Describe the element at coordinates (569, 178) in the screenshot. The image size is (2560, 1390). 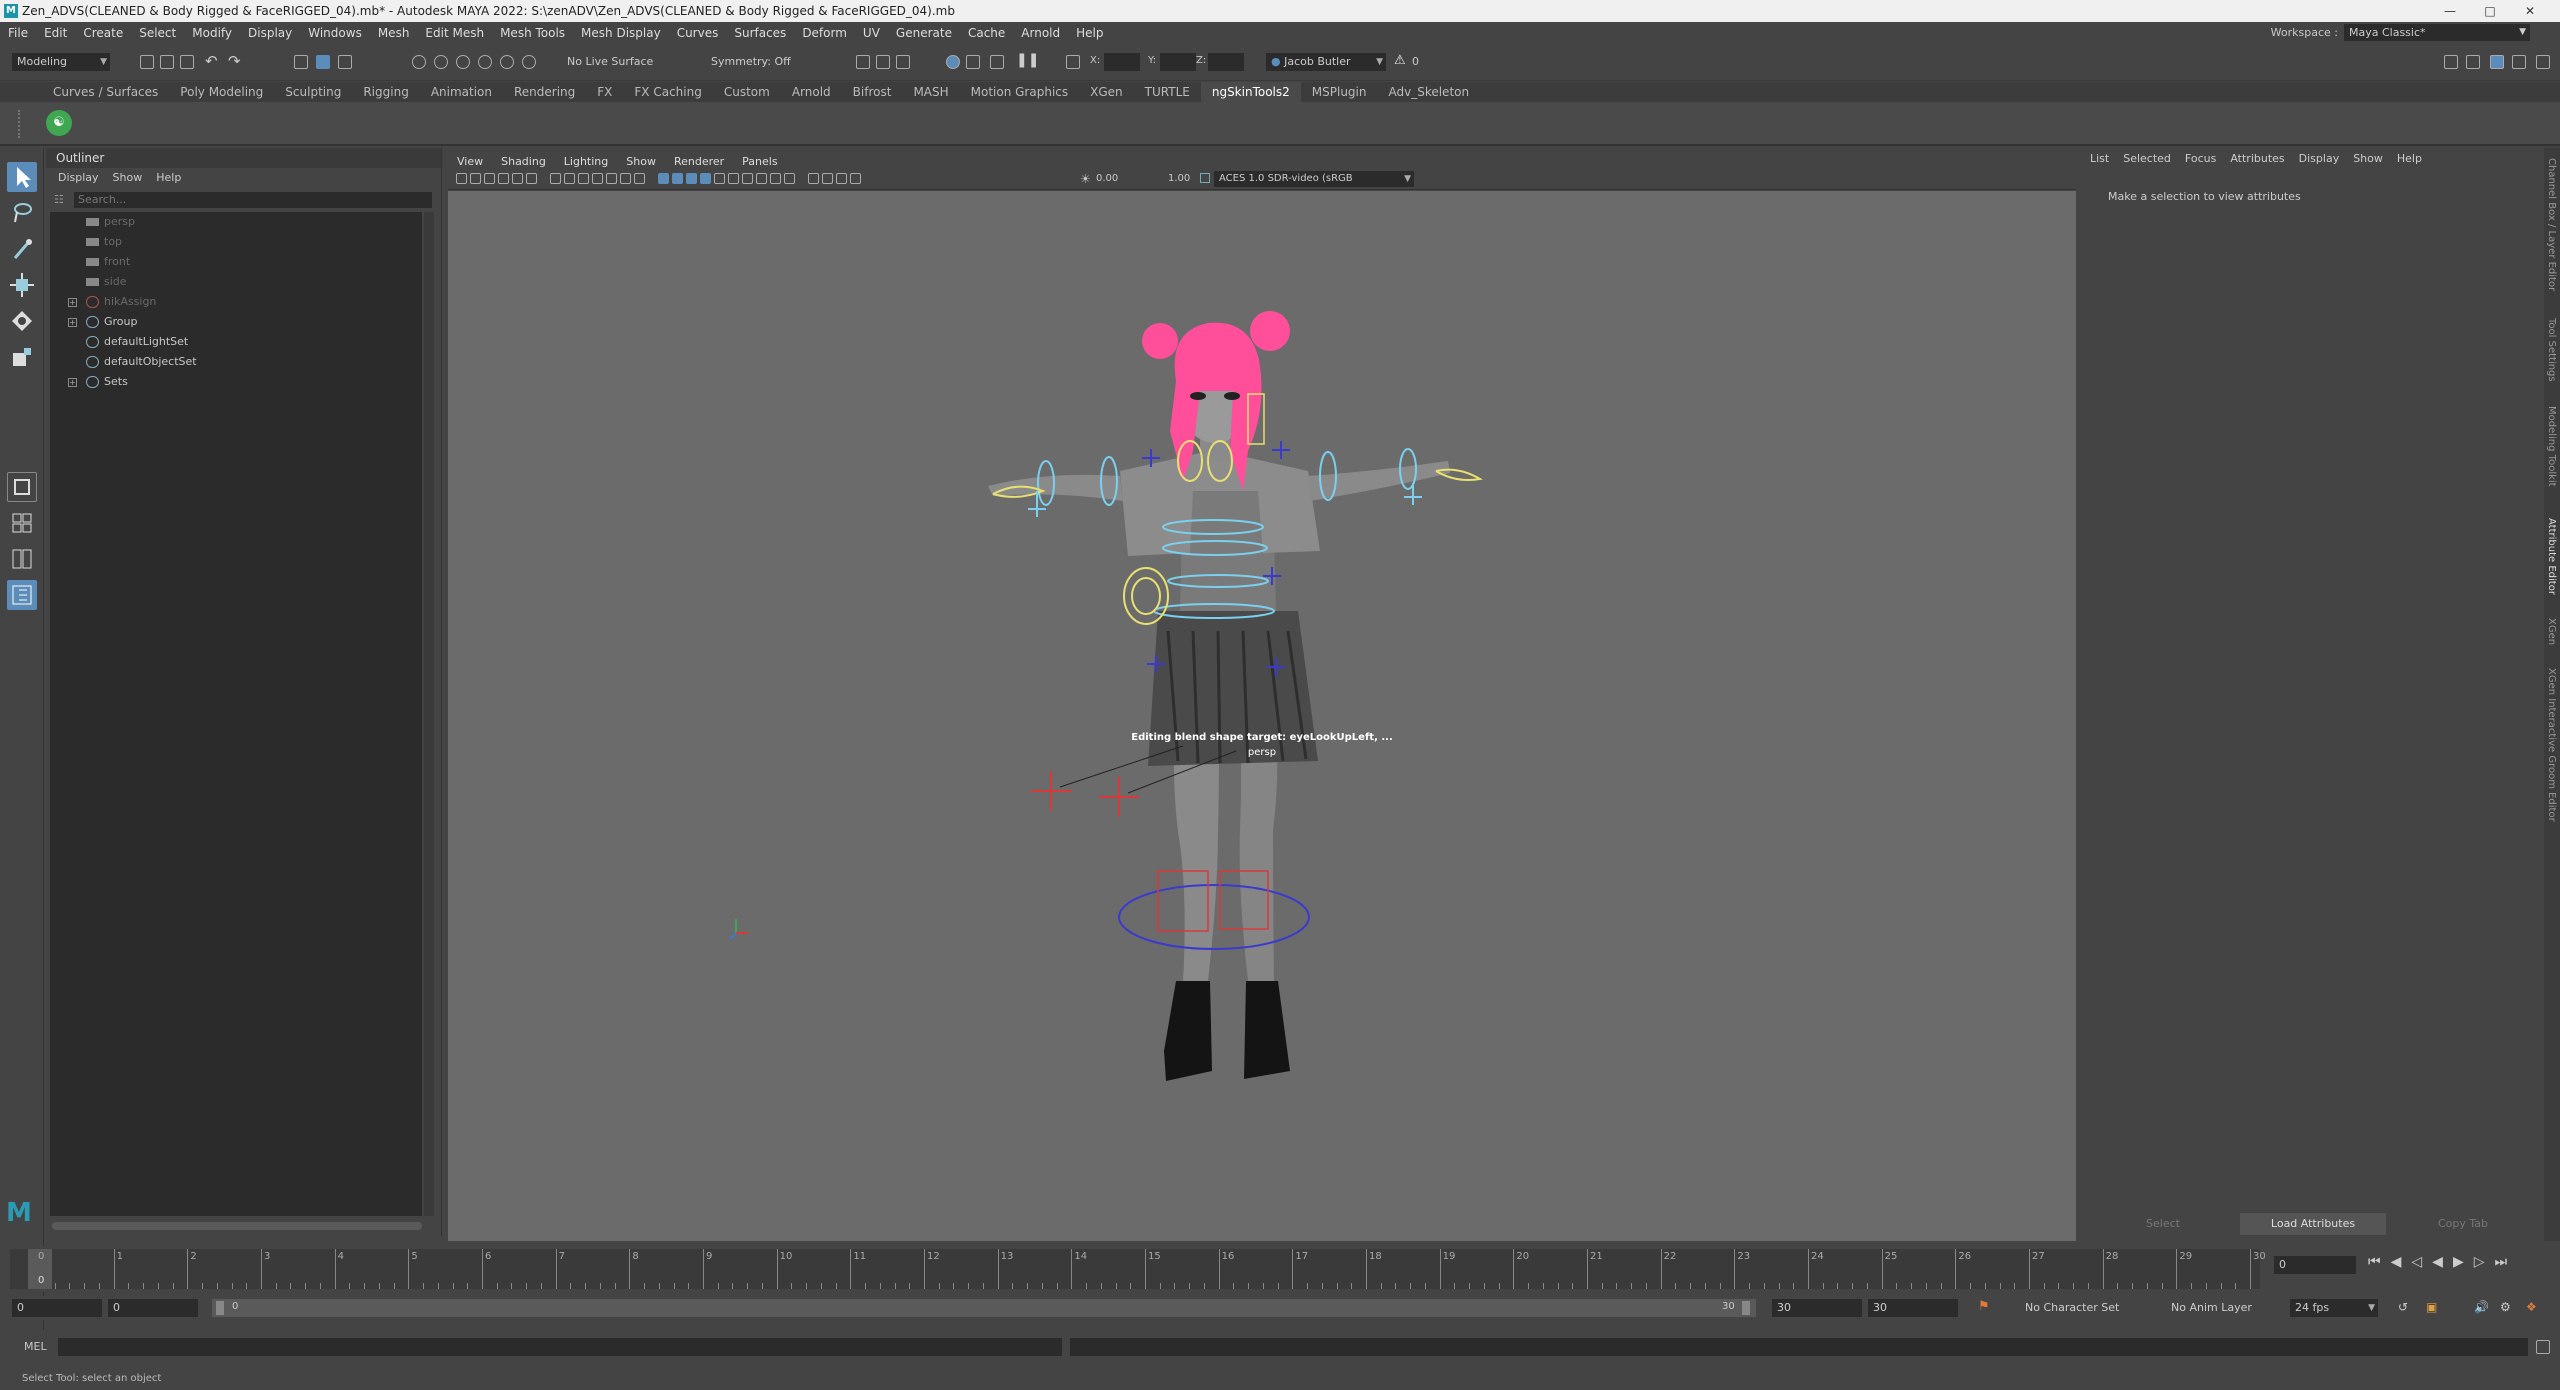
I see `film-gate-icon` at that location.